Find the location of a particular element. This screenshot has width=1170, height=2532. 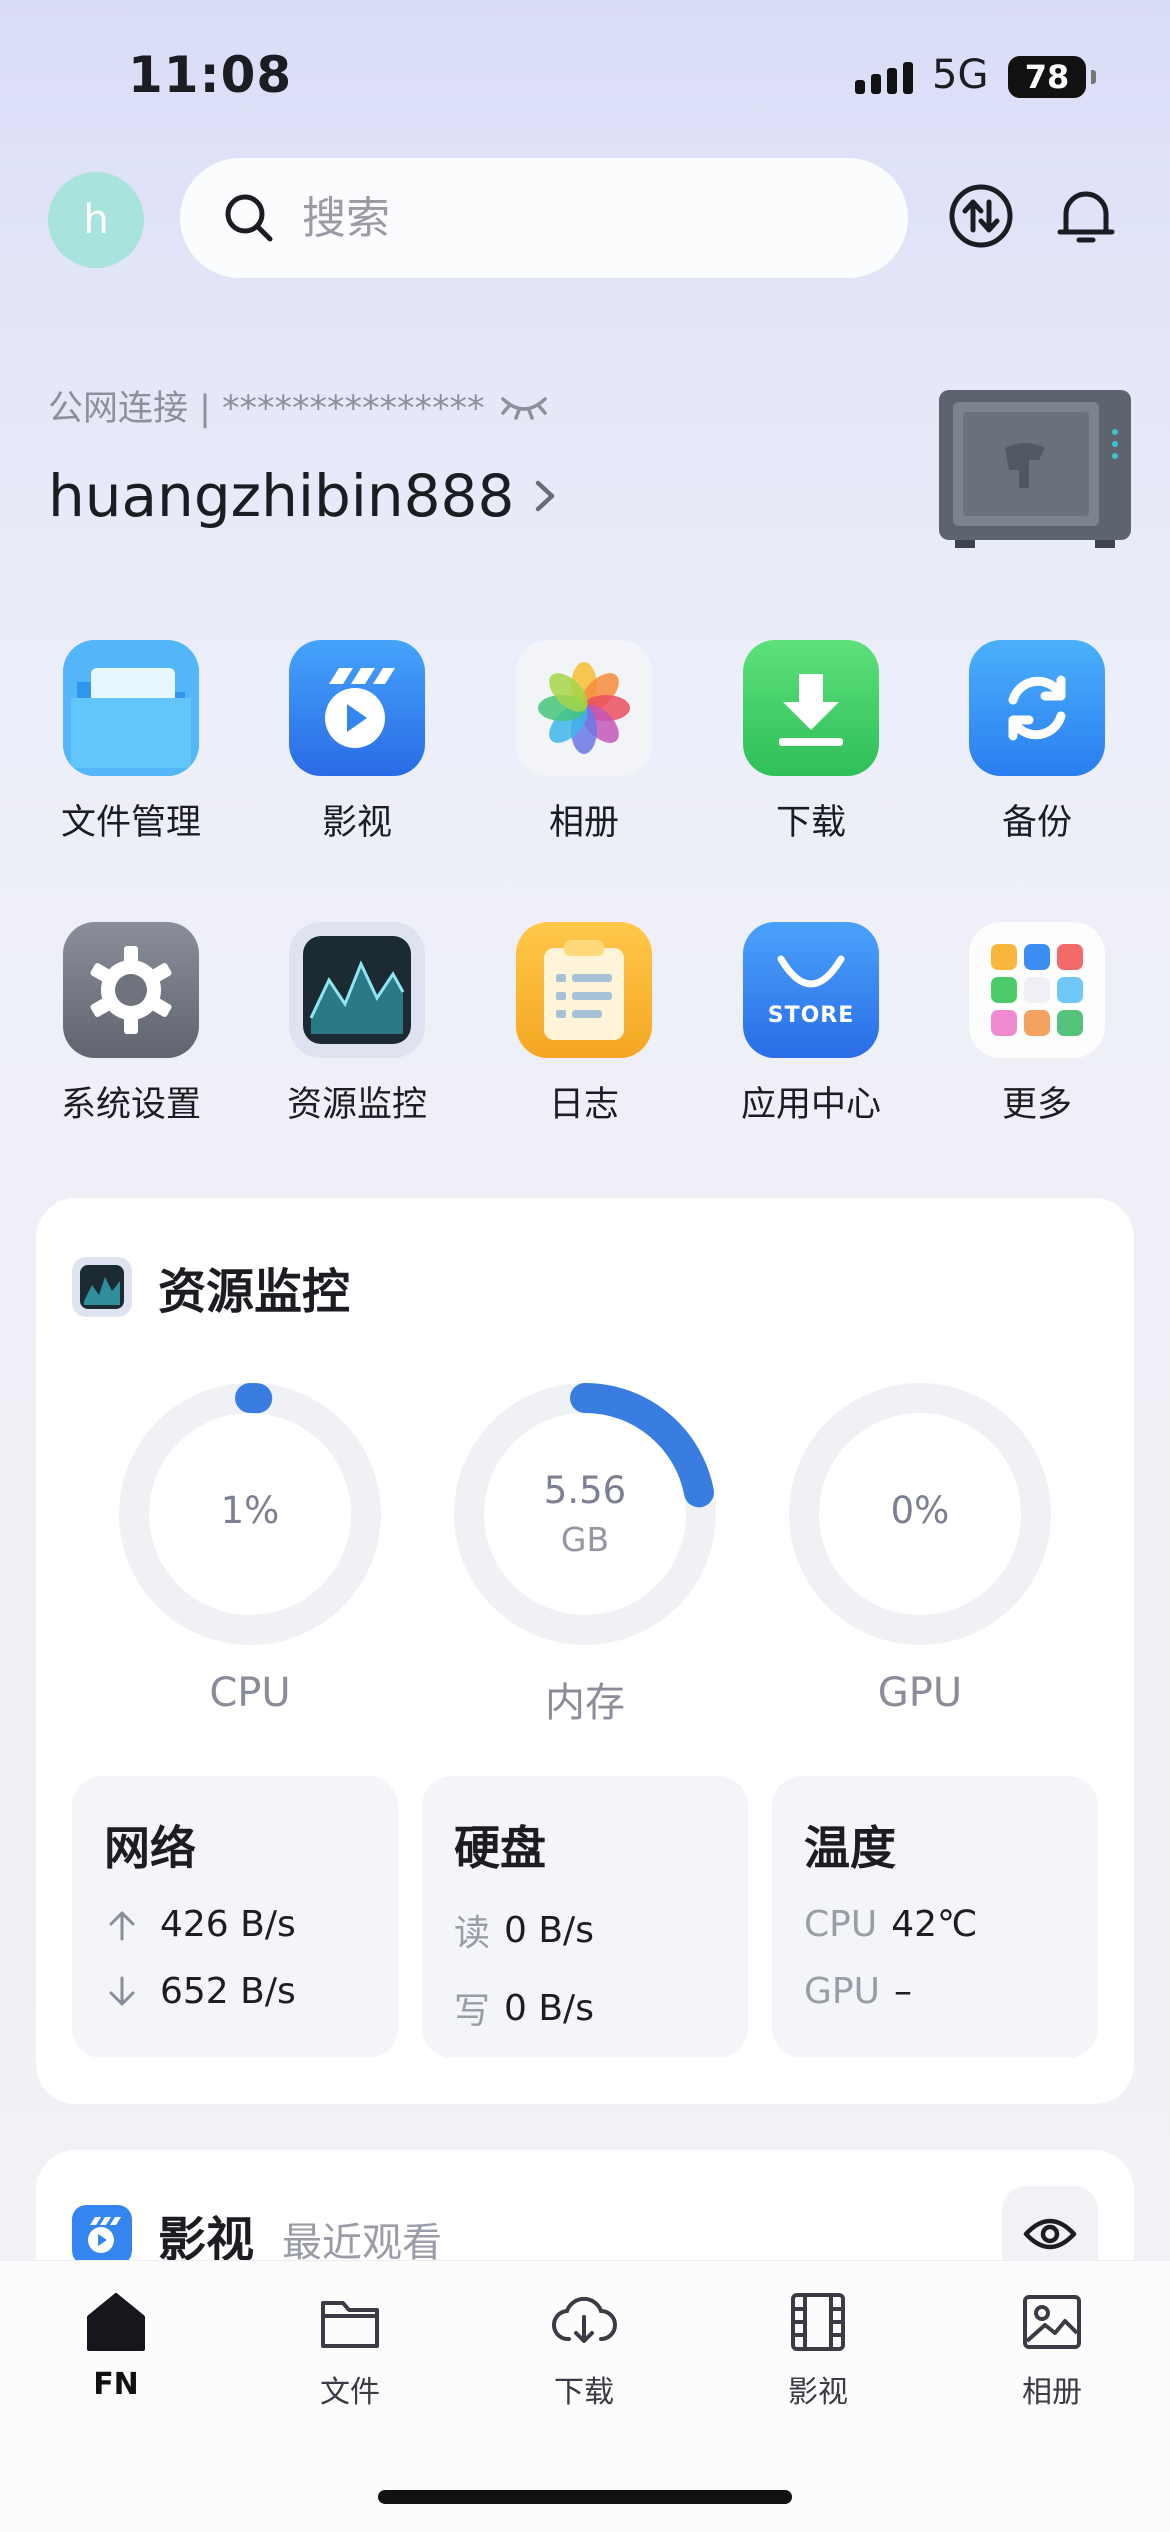

app-label: 文件管理 is located at coordinates (130, 823).